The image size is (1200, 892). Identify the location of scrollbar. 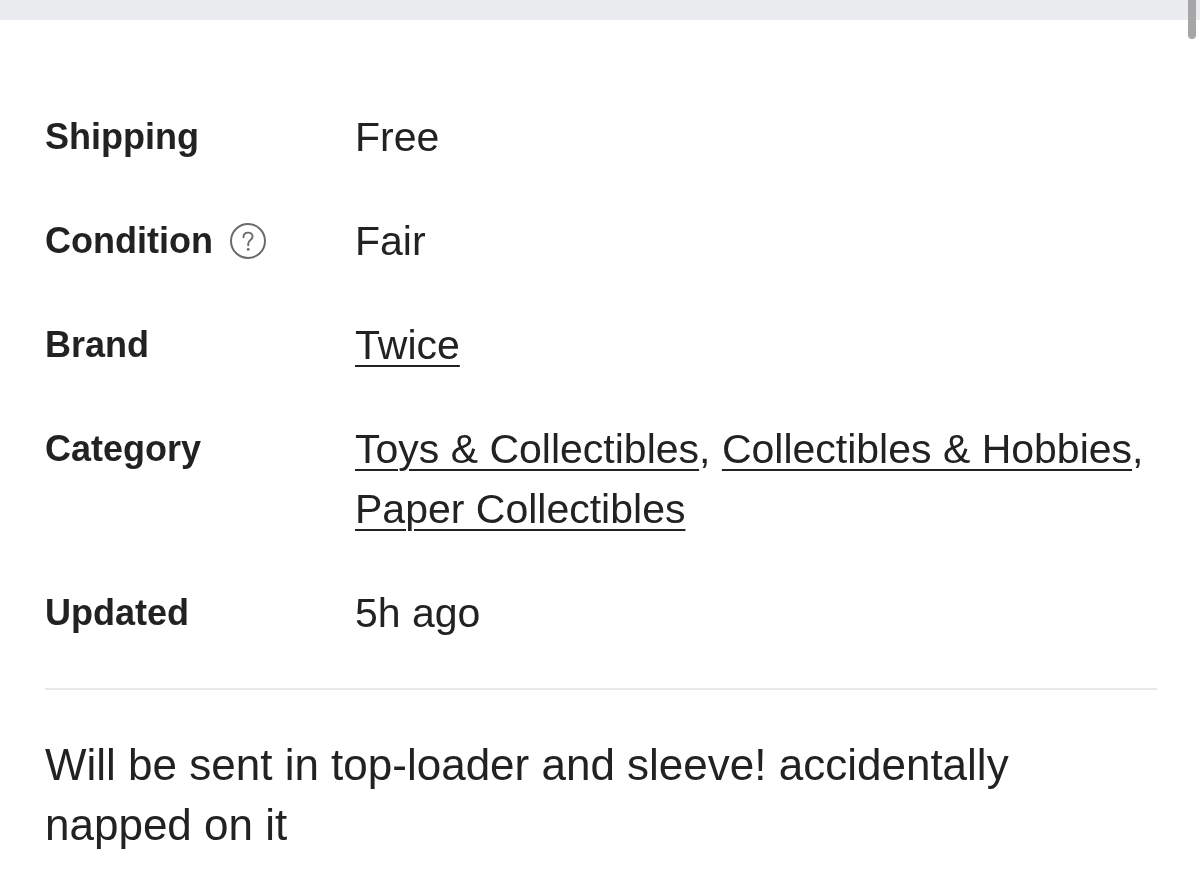
(1192, 19).